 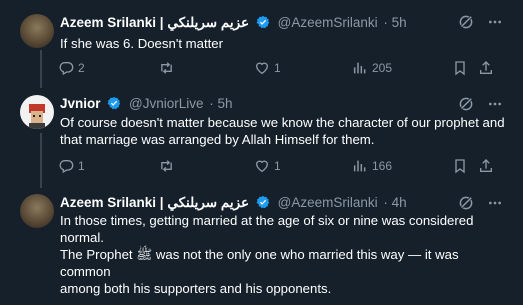 I want to click on reply-button: 2, so click(x=71, y=68).